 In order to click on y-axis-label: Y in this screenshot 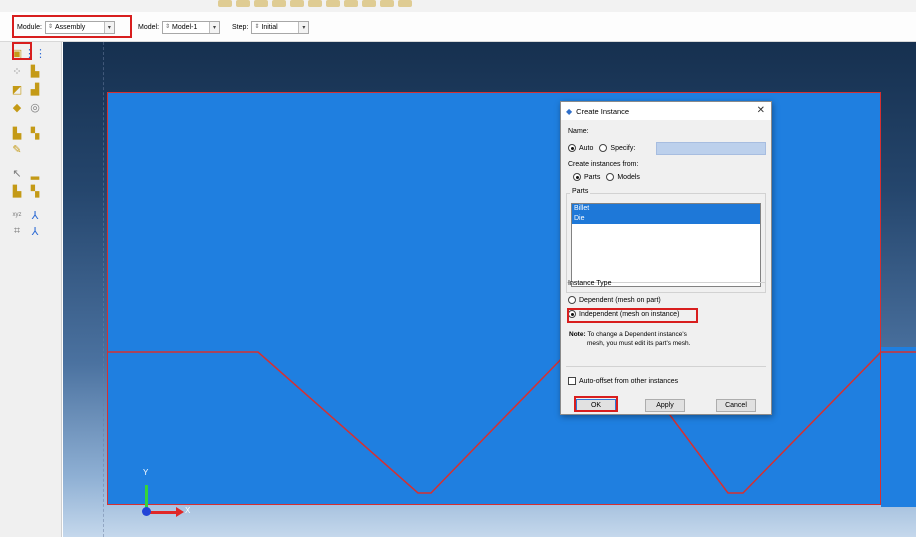, I will do `click(146, 472)`.